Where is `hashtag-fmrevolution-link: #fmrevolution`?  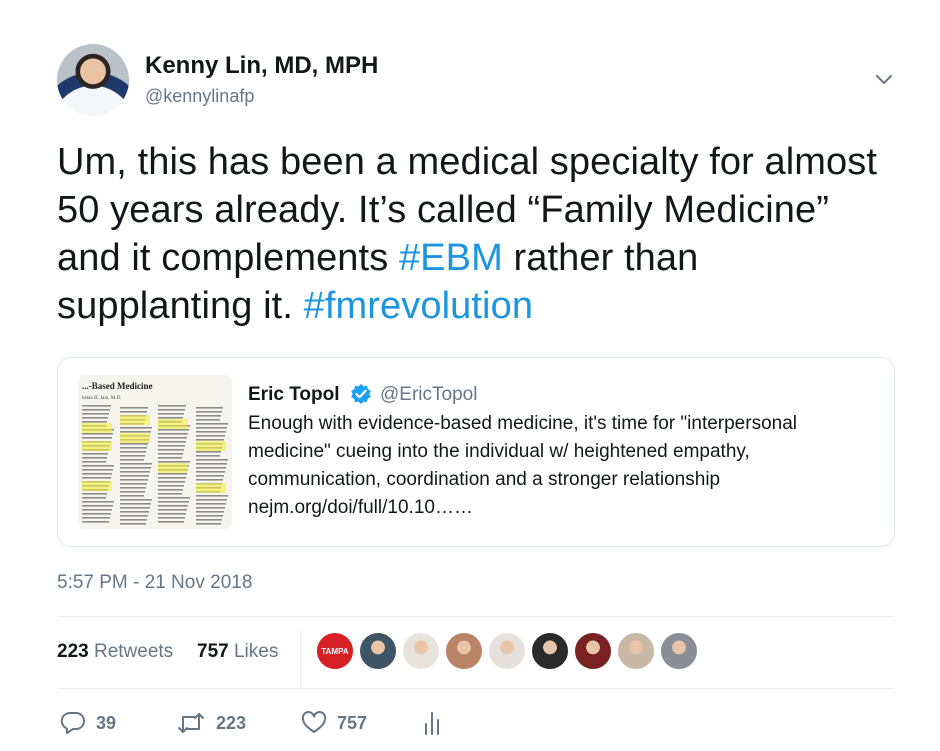
hashtag-fmrevolution-link: #fmrevolution is located at coordinates (418, 306).